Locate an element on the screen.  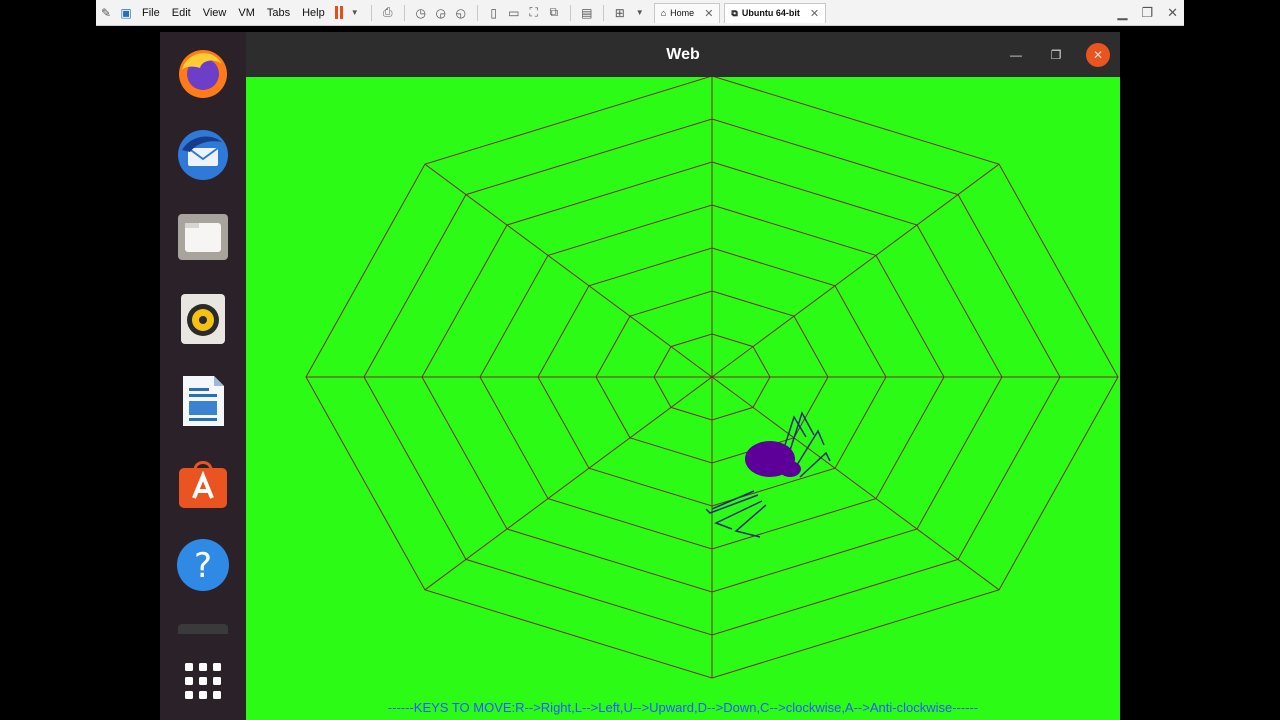
menu-file: File is located at coordinates (151, 13).